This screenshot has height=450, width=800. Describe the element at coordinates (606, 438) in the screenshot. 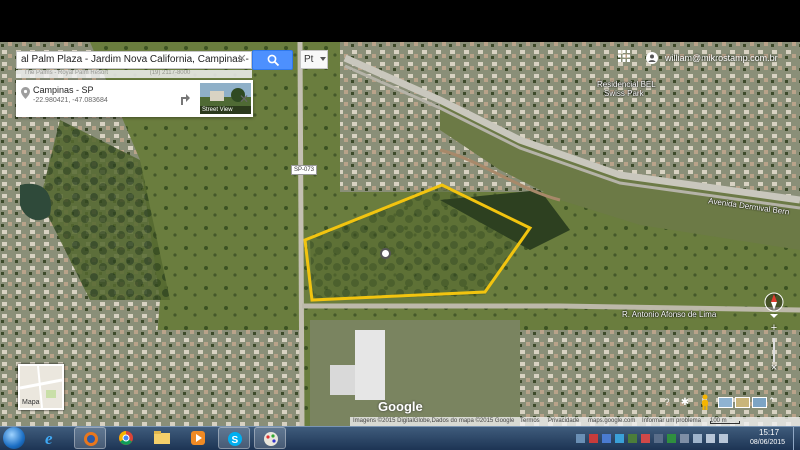

I see `bluetooth-icon` at that location.